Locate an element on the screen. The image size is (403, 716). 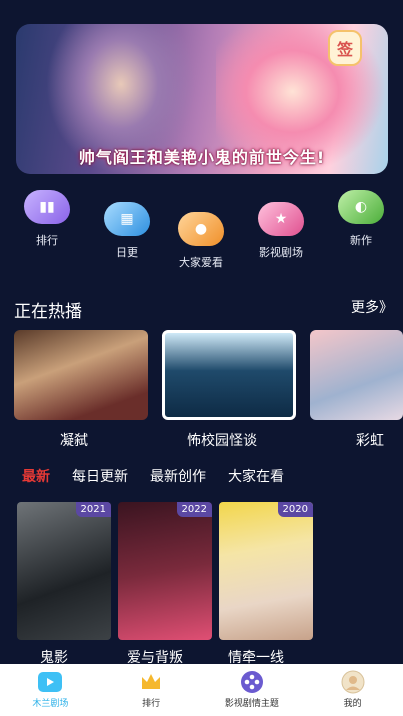
hot-title-0: 凝弑 is located at coordinates (74, 440).